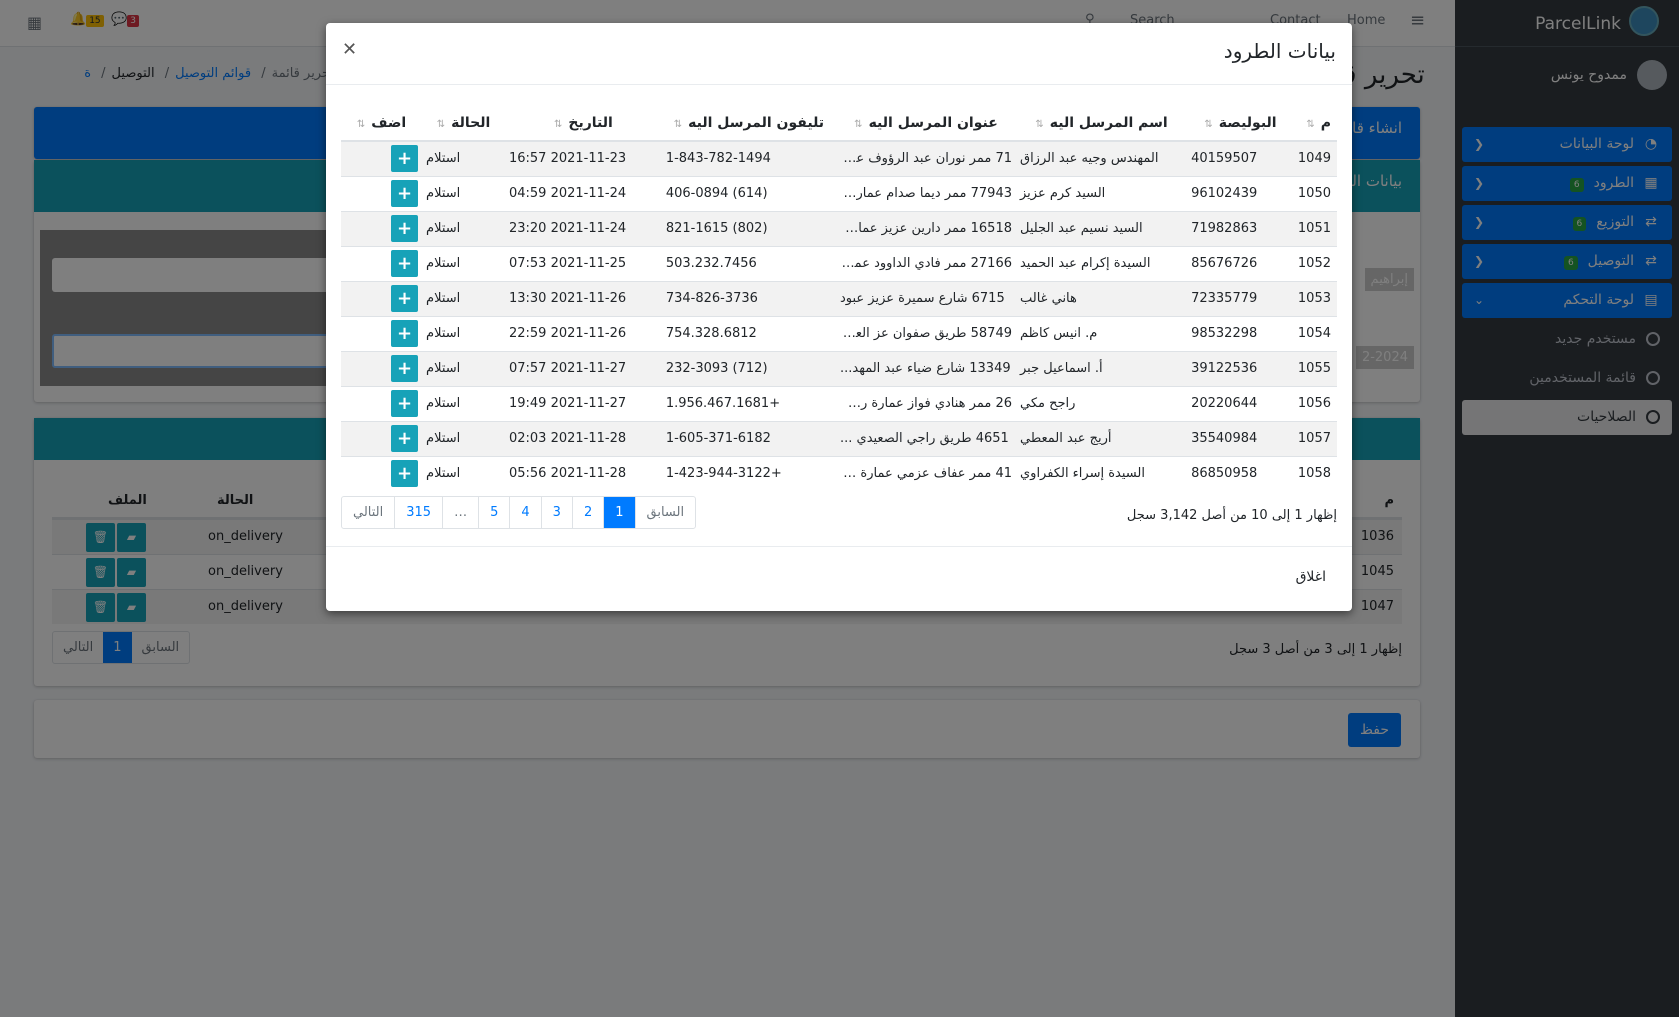 This screenshot has height=1017, width=1679. Describe the element at coordinates (748, 158) in the screenshot. I see `cell-phone: 1-843-782-1494` at that location.